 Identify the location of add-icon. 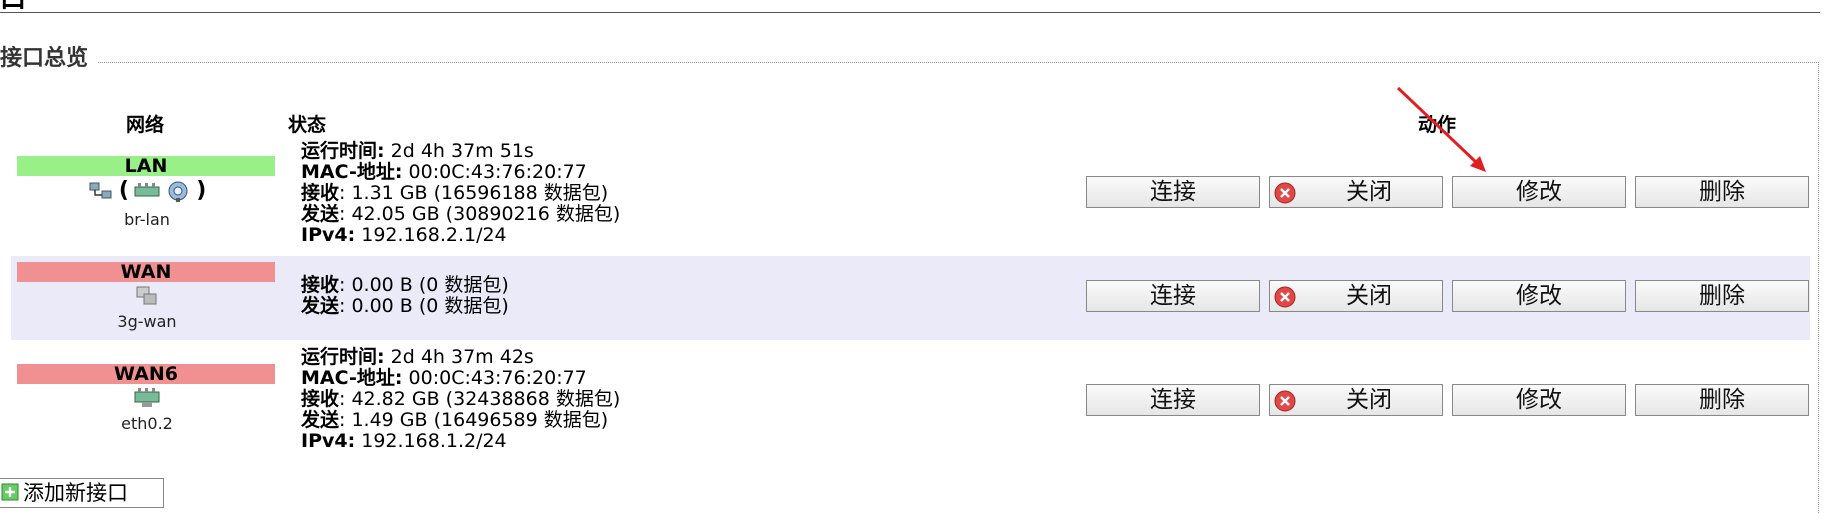
(10, 492).